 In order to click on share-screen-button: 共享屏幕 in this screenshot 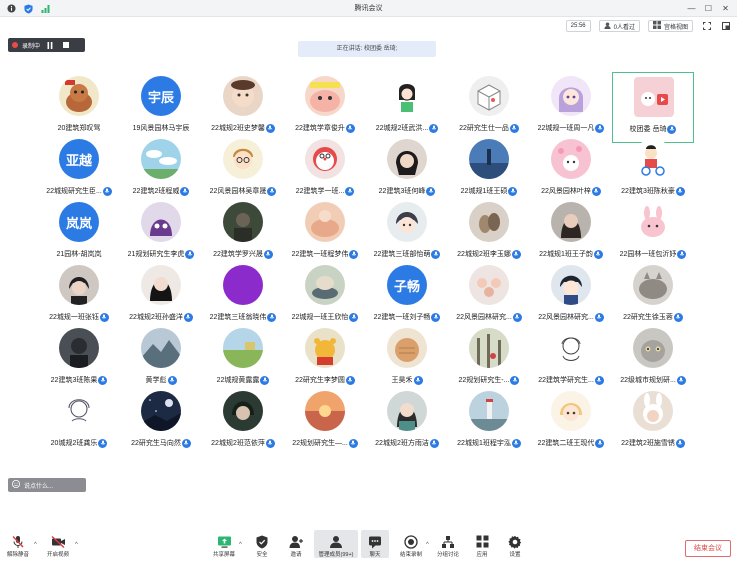, I will do `click(224, 546)`.